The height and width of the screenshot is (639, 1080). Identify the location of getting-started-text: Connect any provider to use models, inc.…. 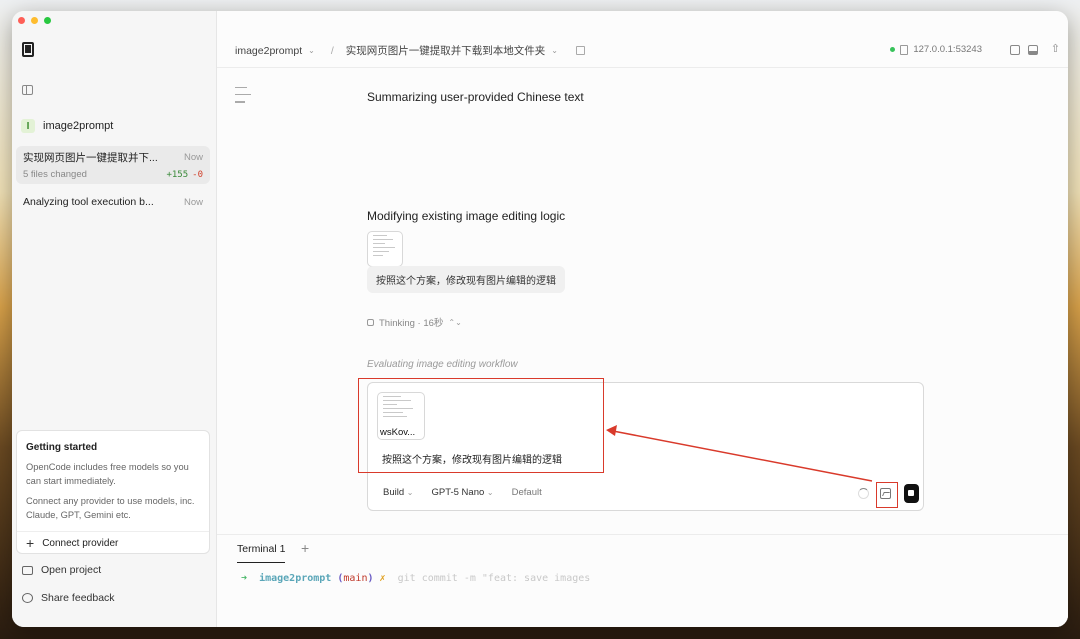
(110, 508).